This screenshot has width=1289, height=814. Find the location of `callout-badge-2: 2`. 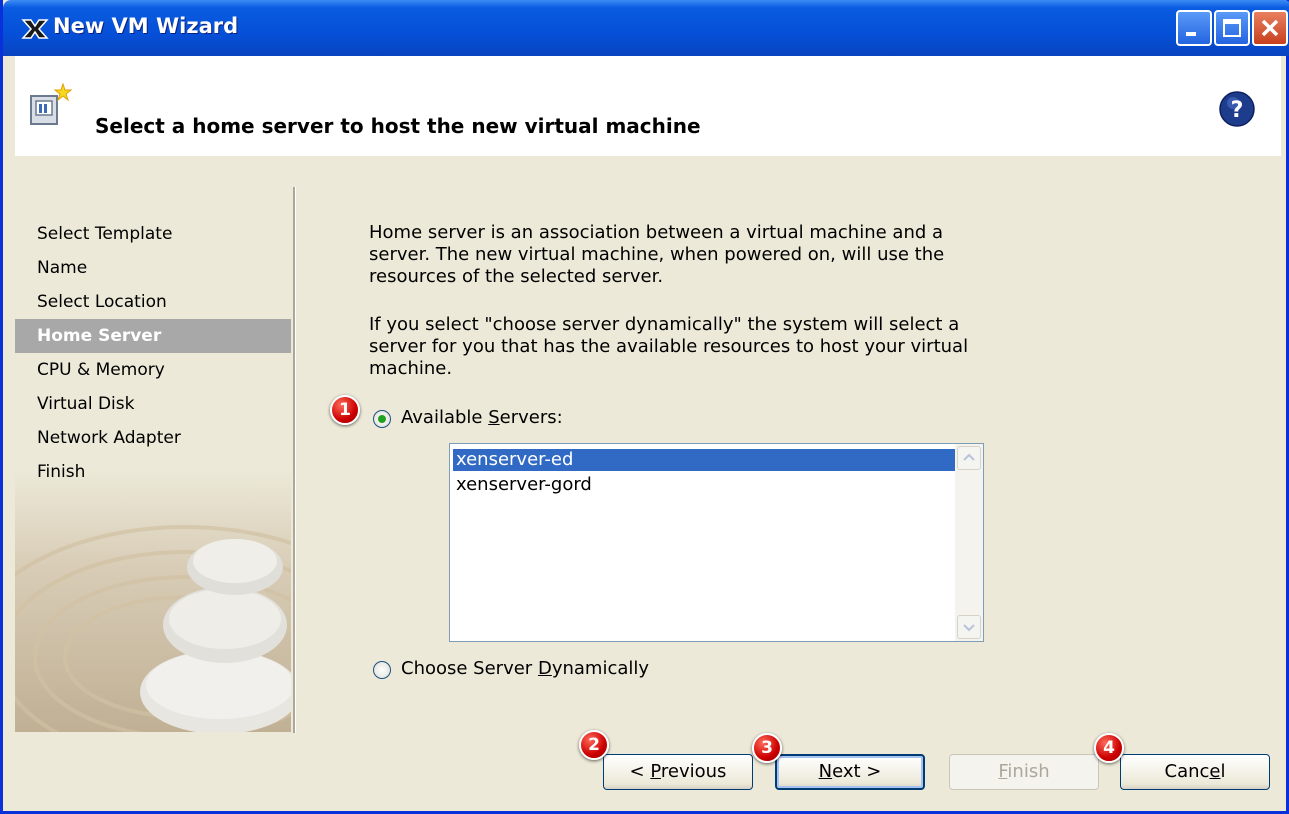

callout-badge-2: 2 is located at coordinates (594, 745).